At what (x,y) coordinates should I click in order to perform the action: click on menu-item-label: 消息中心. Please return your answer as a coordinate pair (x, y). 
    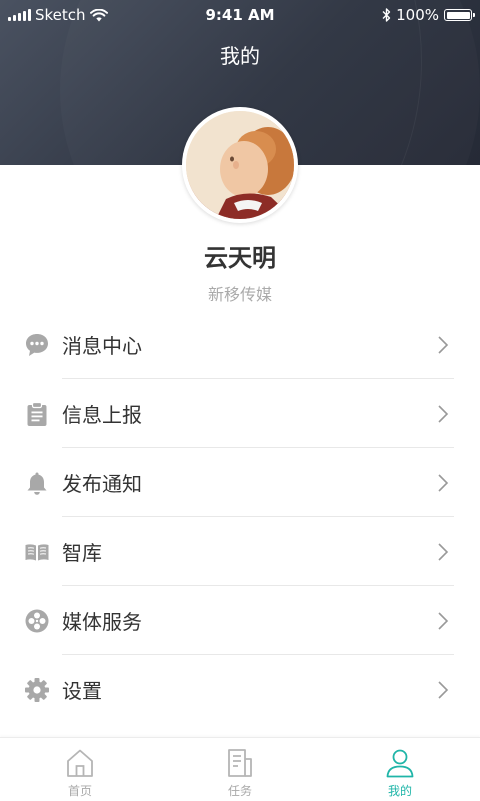
    Looking at the image, I should click on (102, 346).